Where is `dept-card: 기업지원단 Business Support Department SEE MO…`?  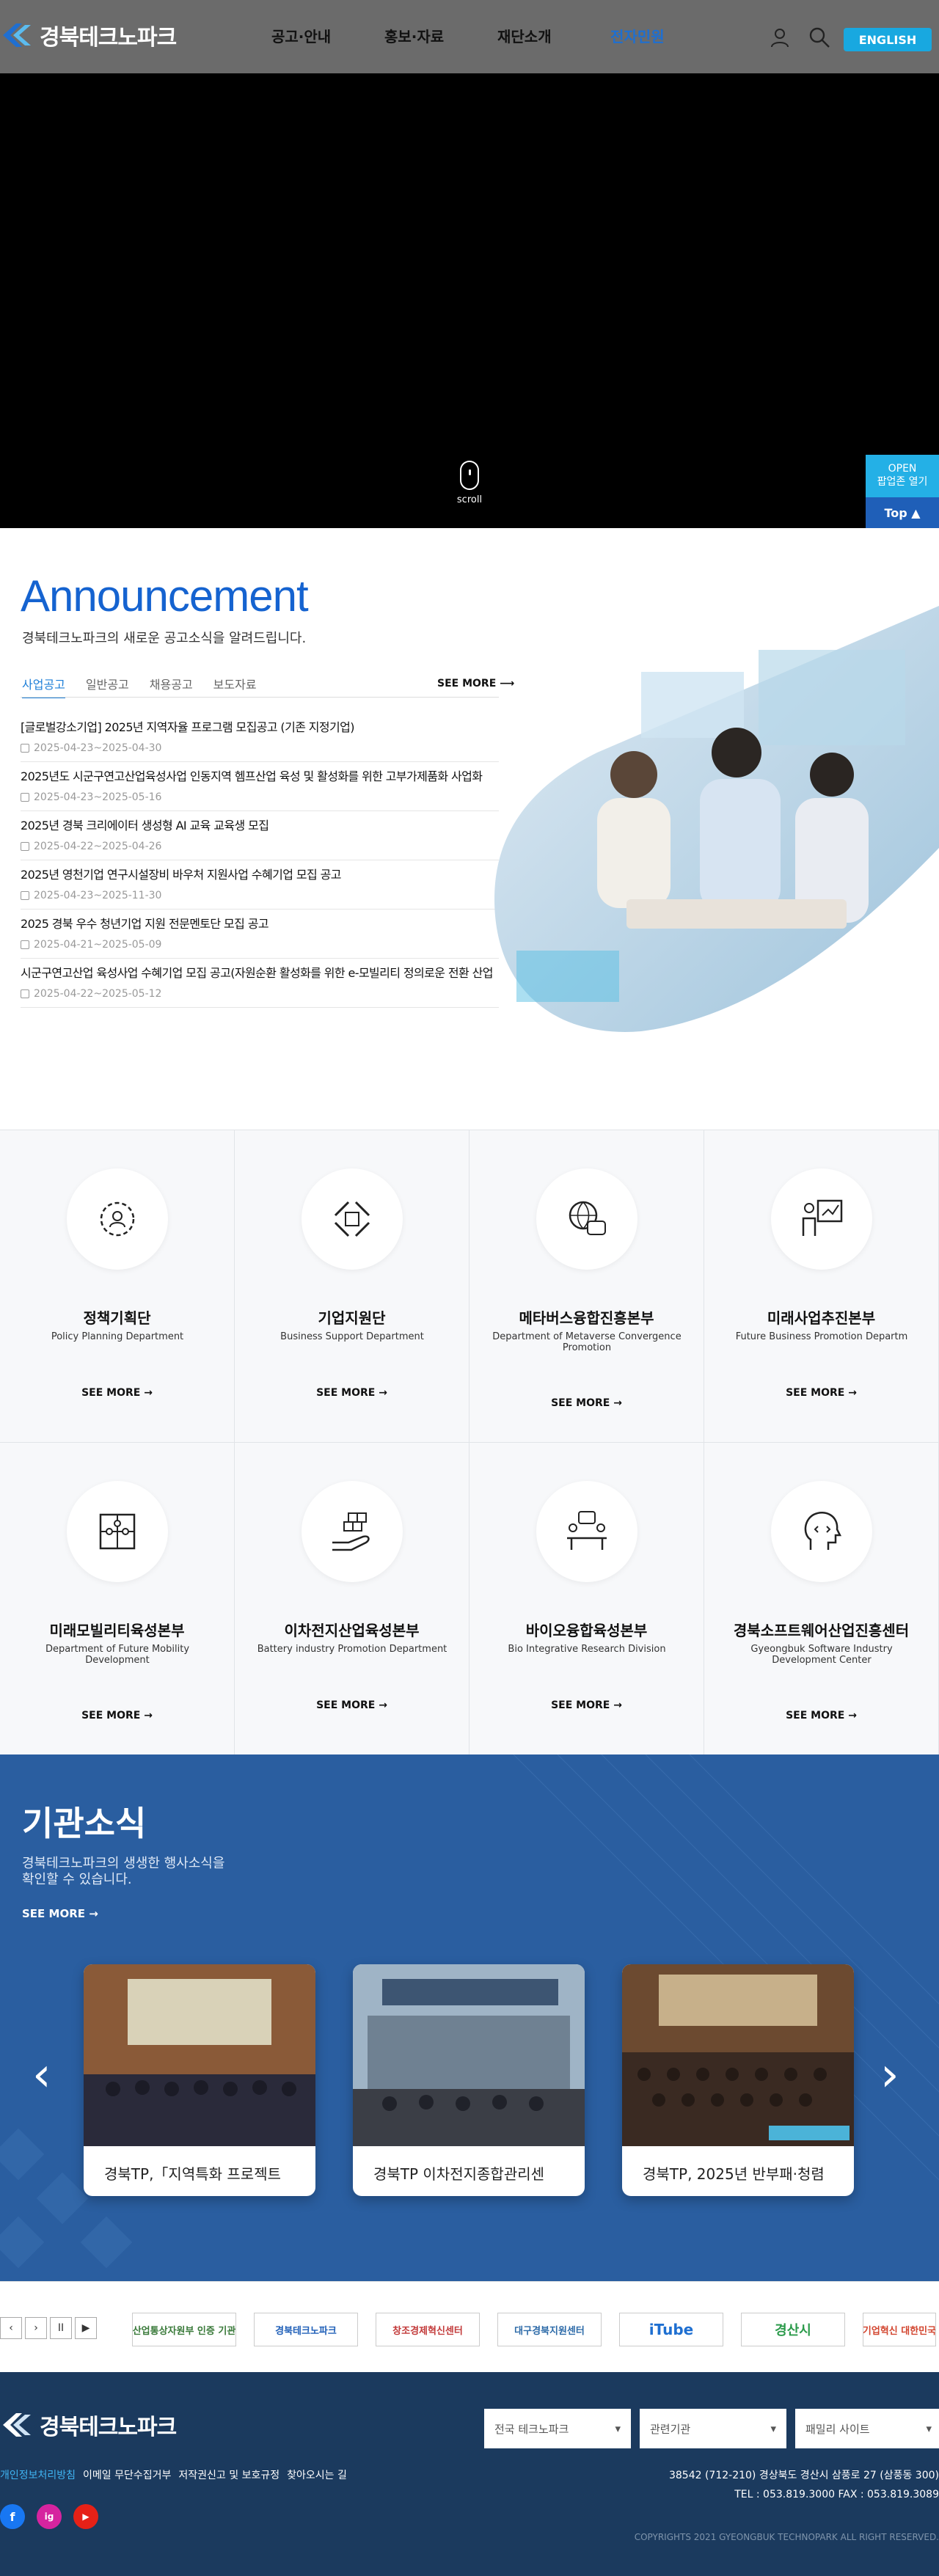 dept-card: 기업지원단 Business Support Department SEE MO… is located at coordinates (352, 1286).